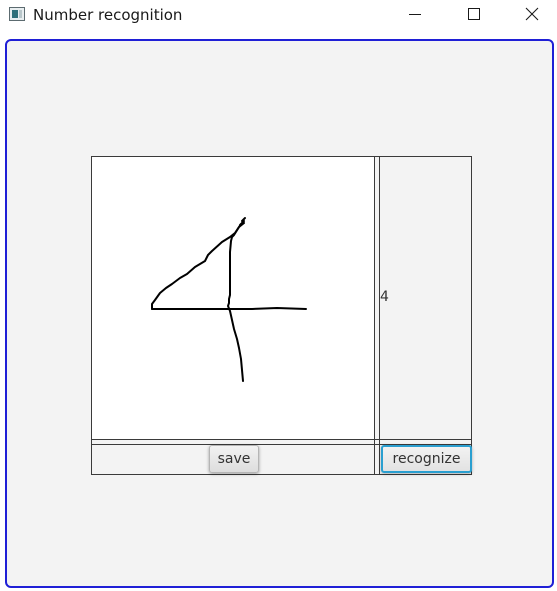 Image resolution: width=557 pixels, height=591 pixels. I want to click on close-button, so click(532, 15).